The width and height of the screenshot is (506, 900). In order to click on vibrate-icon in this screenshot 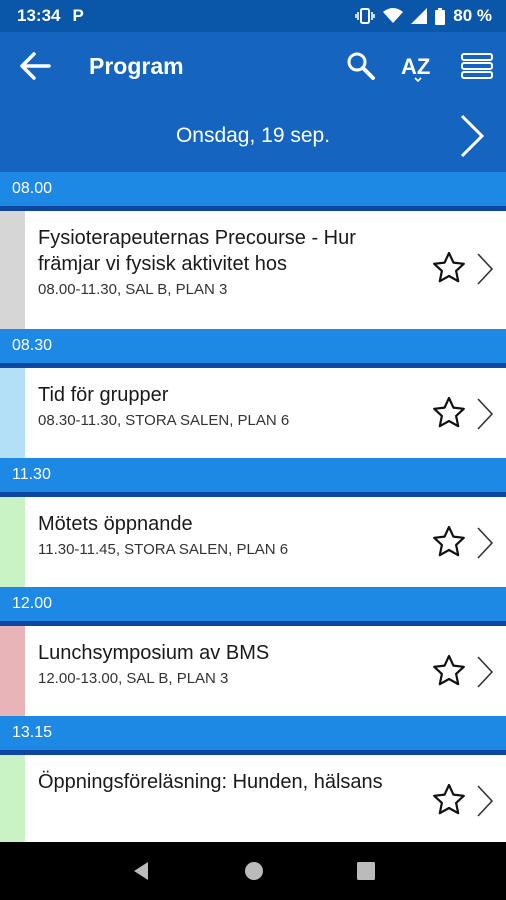, I will do `click(365, 16)`.